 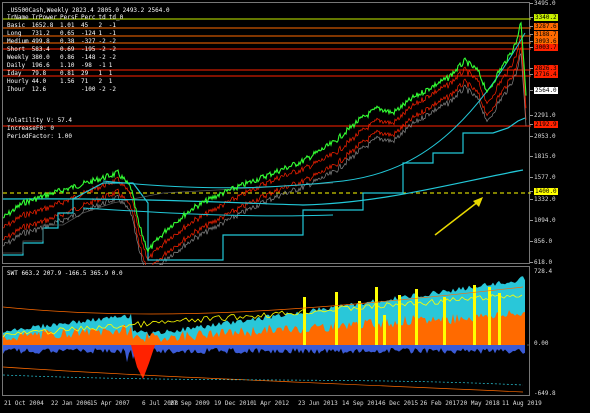 What do you see at coordinates (88, 49) in the screenshot?
I see `stats-cell: -195` at bounding box center [88, 49].